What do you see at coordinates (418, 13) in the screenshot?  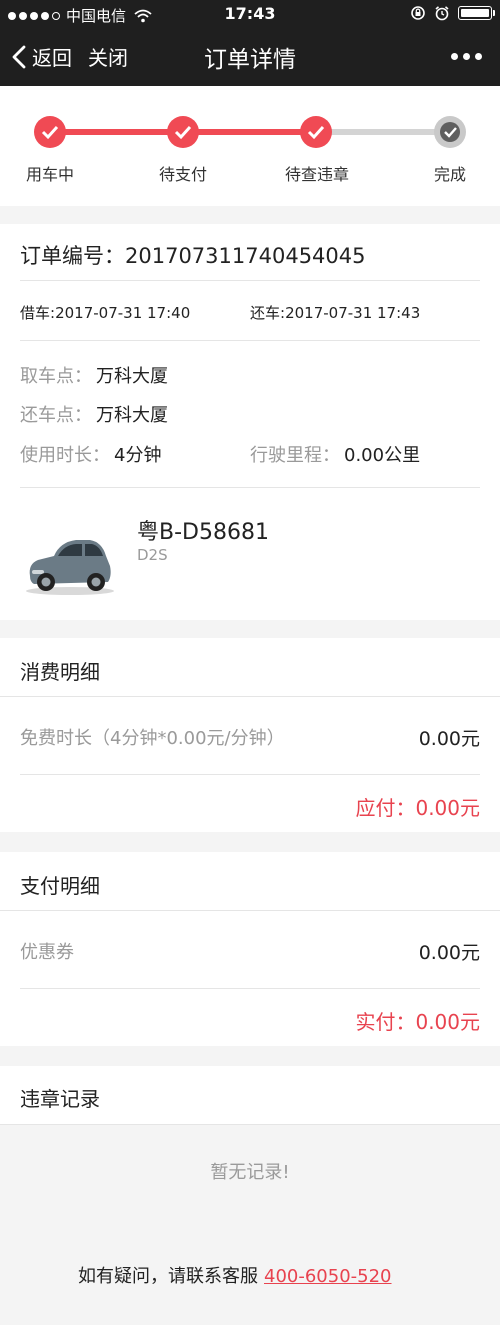 I see `rotation-lock-icon` at bounding box center [418, 13].